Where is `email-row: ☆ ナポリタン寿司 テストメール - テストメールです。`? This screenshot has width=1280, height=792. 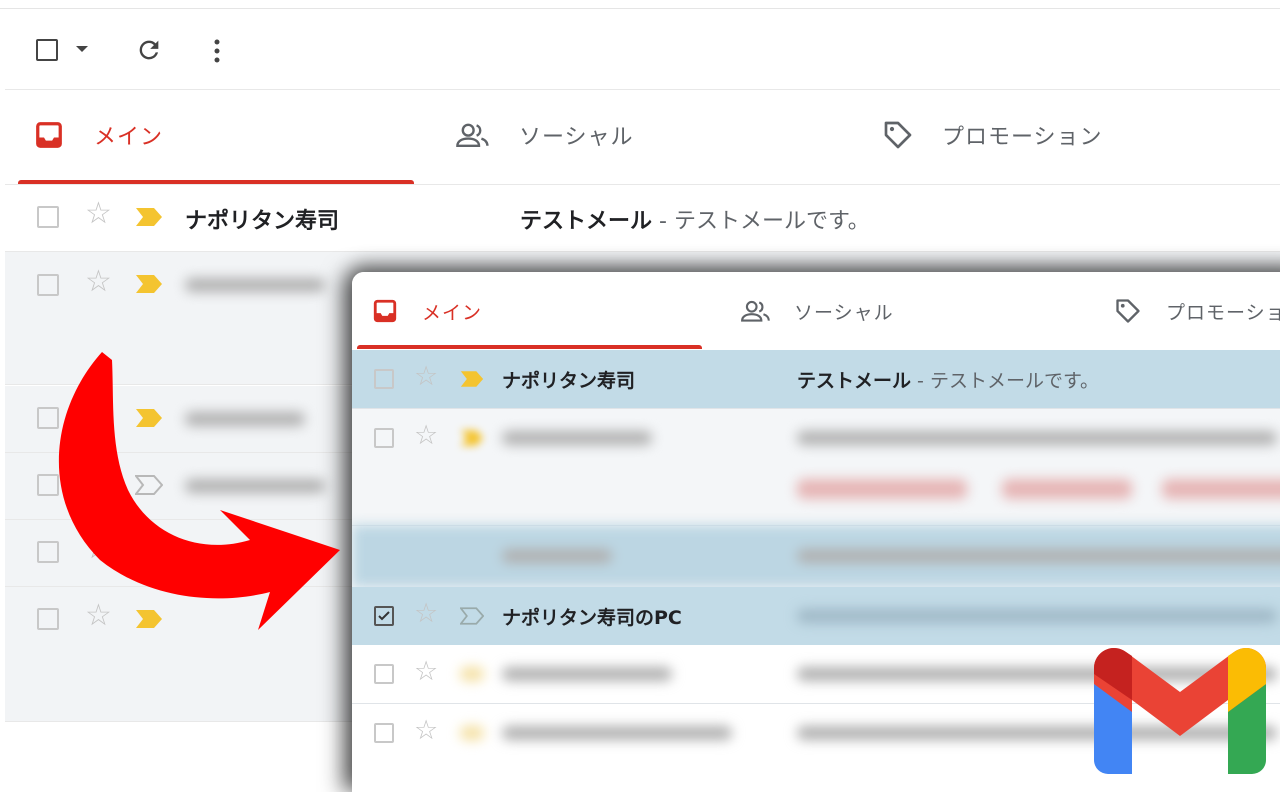 email-row: ☆ ナポリタン寿司 テストメール - テストメールです。 is located at coordinates (642, 218).